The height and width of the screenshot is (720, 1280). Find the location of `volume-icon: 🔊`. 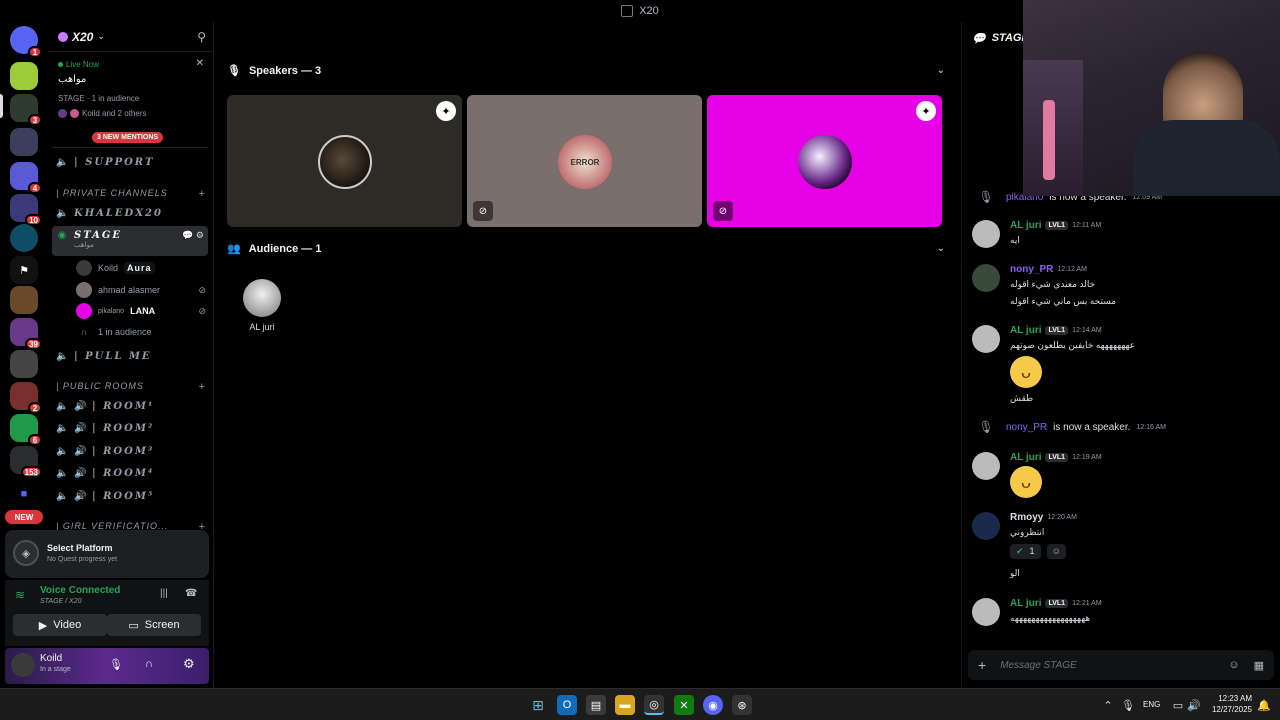

volume-icon: 🔊 is located at coordinates (1194, 705).